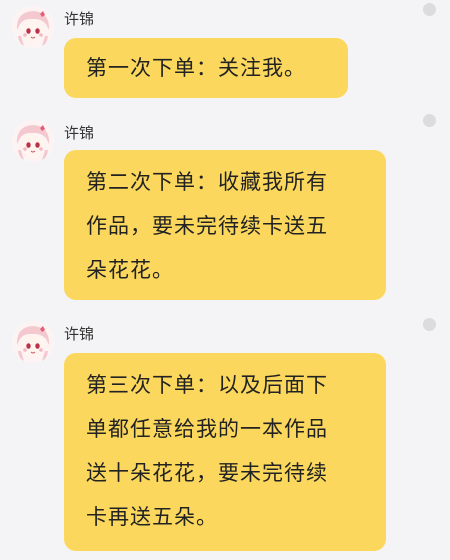  Describe the element at coordinates (207, 182) in the screenshot. I see `message-text-line: 第二次下单：收藏我所有` at that location.